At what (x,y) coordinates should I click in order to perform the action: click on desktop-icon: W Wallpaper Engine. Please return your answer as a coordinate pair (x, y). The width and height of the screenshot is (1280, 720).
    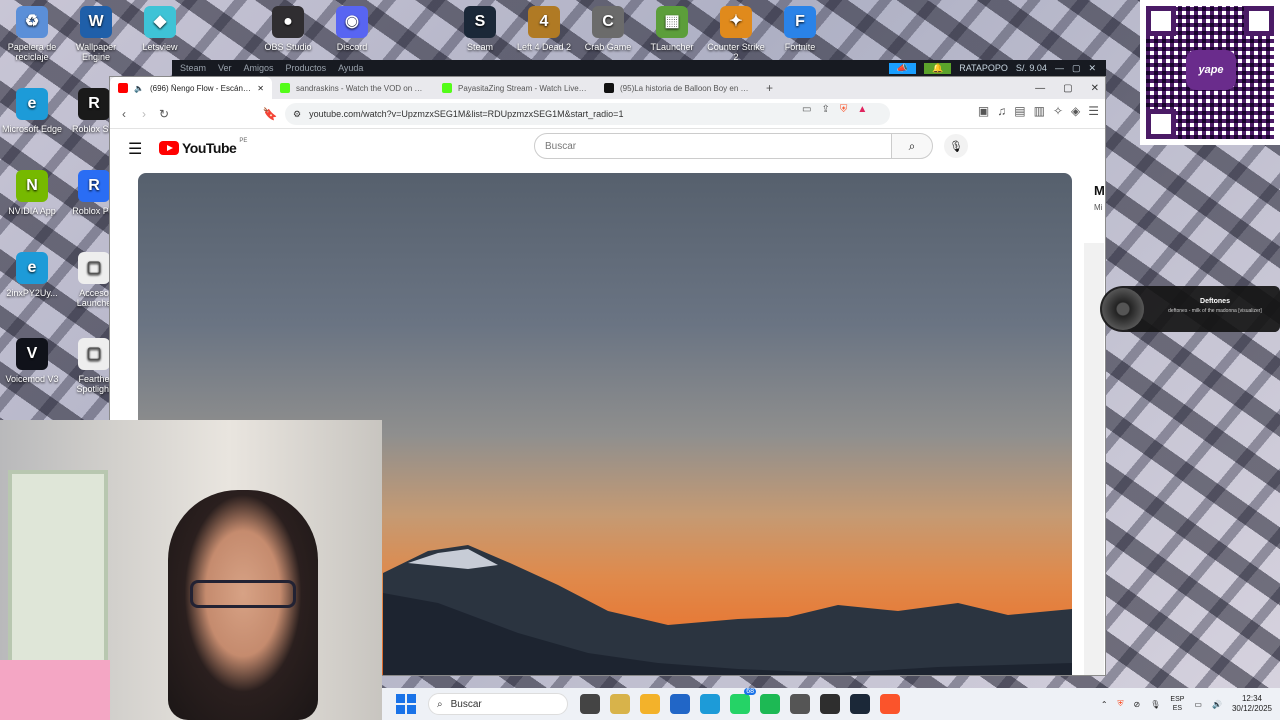
    Looking at the image, I should click on (96, 34).